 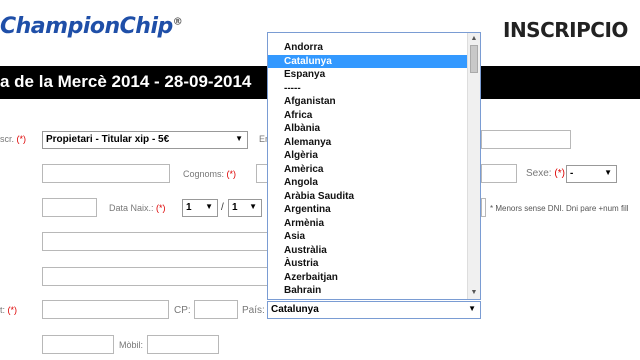 I want to click on country-option: Amèrica, so click(x=374, y=170).